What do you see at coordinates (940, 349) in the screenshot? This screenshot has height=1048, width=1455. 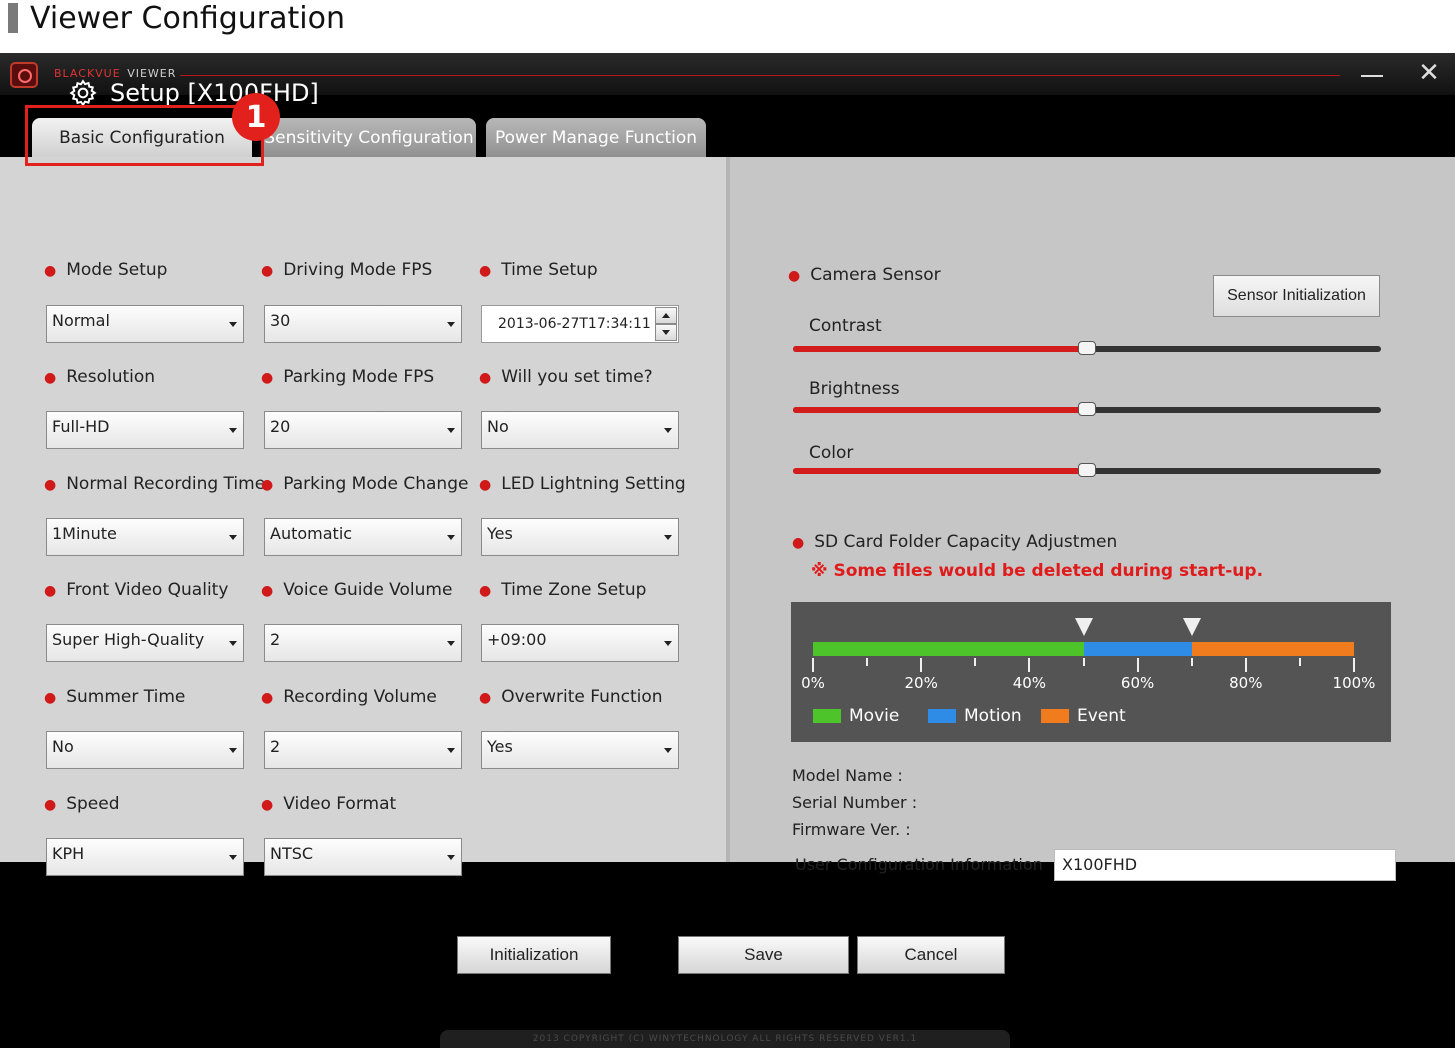 I see `contrast-fill` at bounding box center [940, 349].